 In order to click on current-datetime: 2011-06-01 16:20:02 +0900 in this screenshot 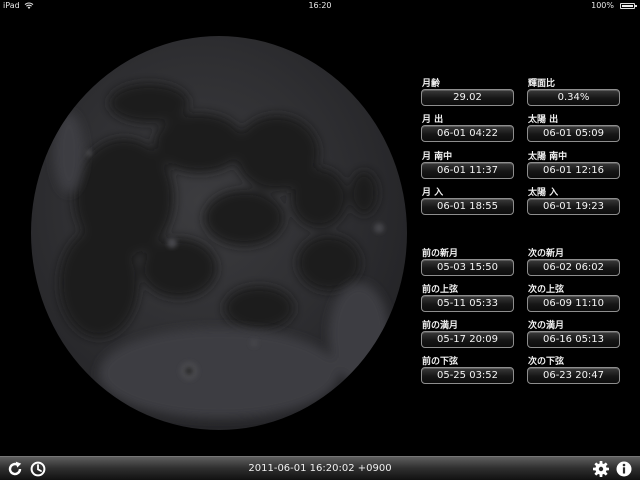, I will do `click(320, 468)`.